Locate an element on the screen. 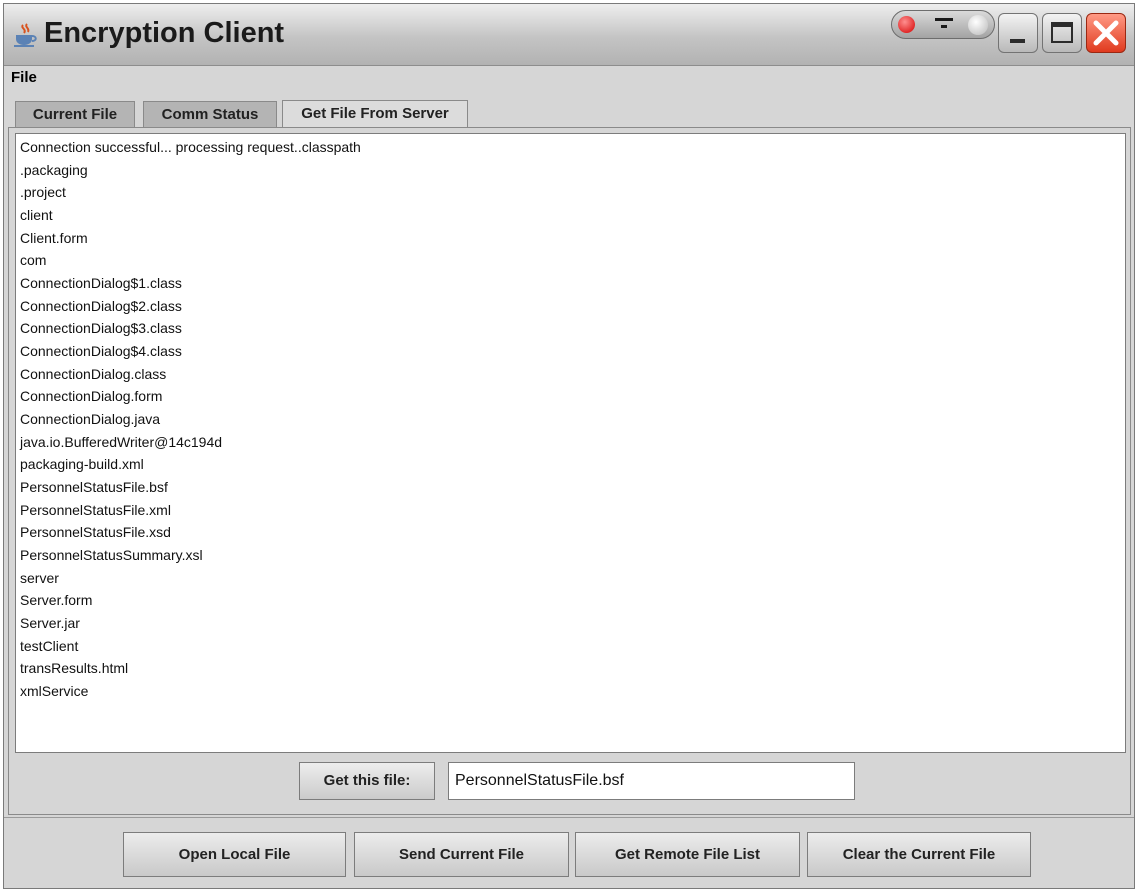 This screenshot has height=893, width=1140. output-line: ConnectionDialog$4.class is located at coordinates (101, 351).